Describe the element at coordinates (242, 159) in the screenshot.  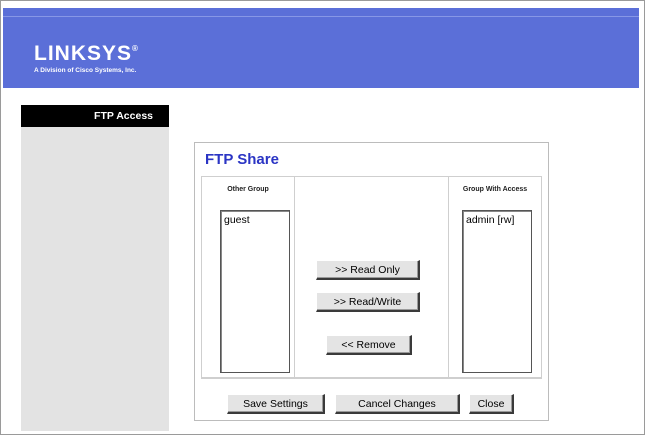
I see `panel-title: FTP Share` at that location.